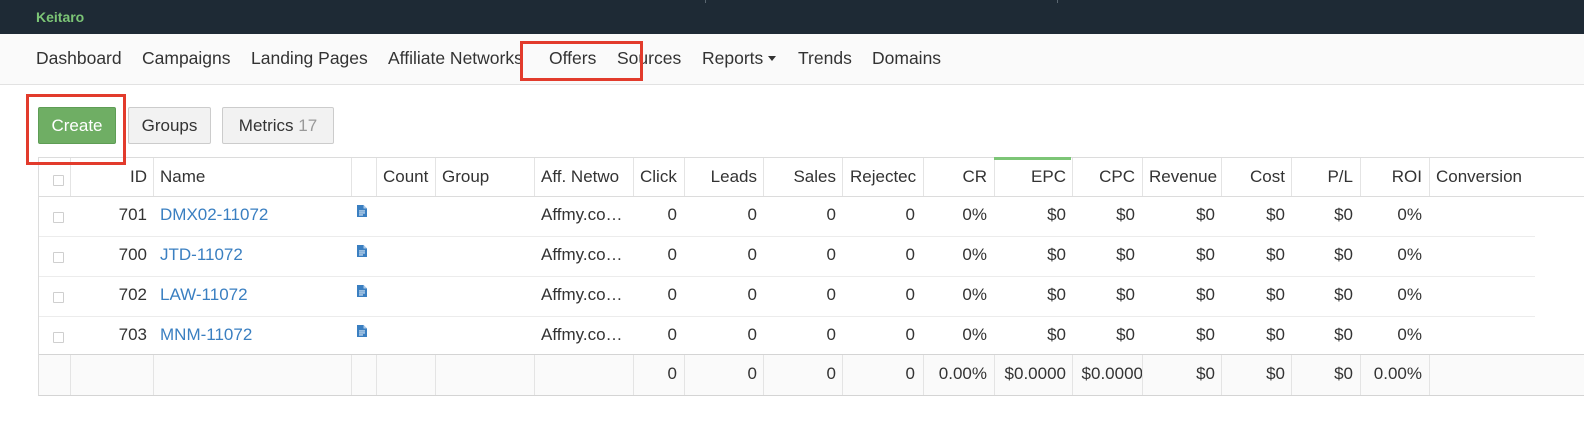 The image size is (1584, 428). What do you see at coordinates (109, 177) in the screenshot?
I see `col-header-id: ID` at bounding box center [109, 177].